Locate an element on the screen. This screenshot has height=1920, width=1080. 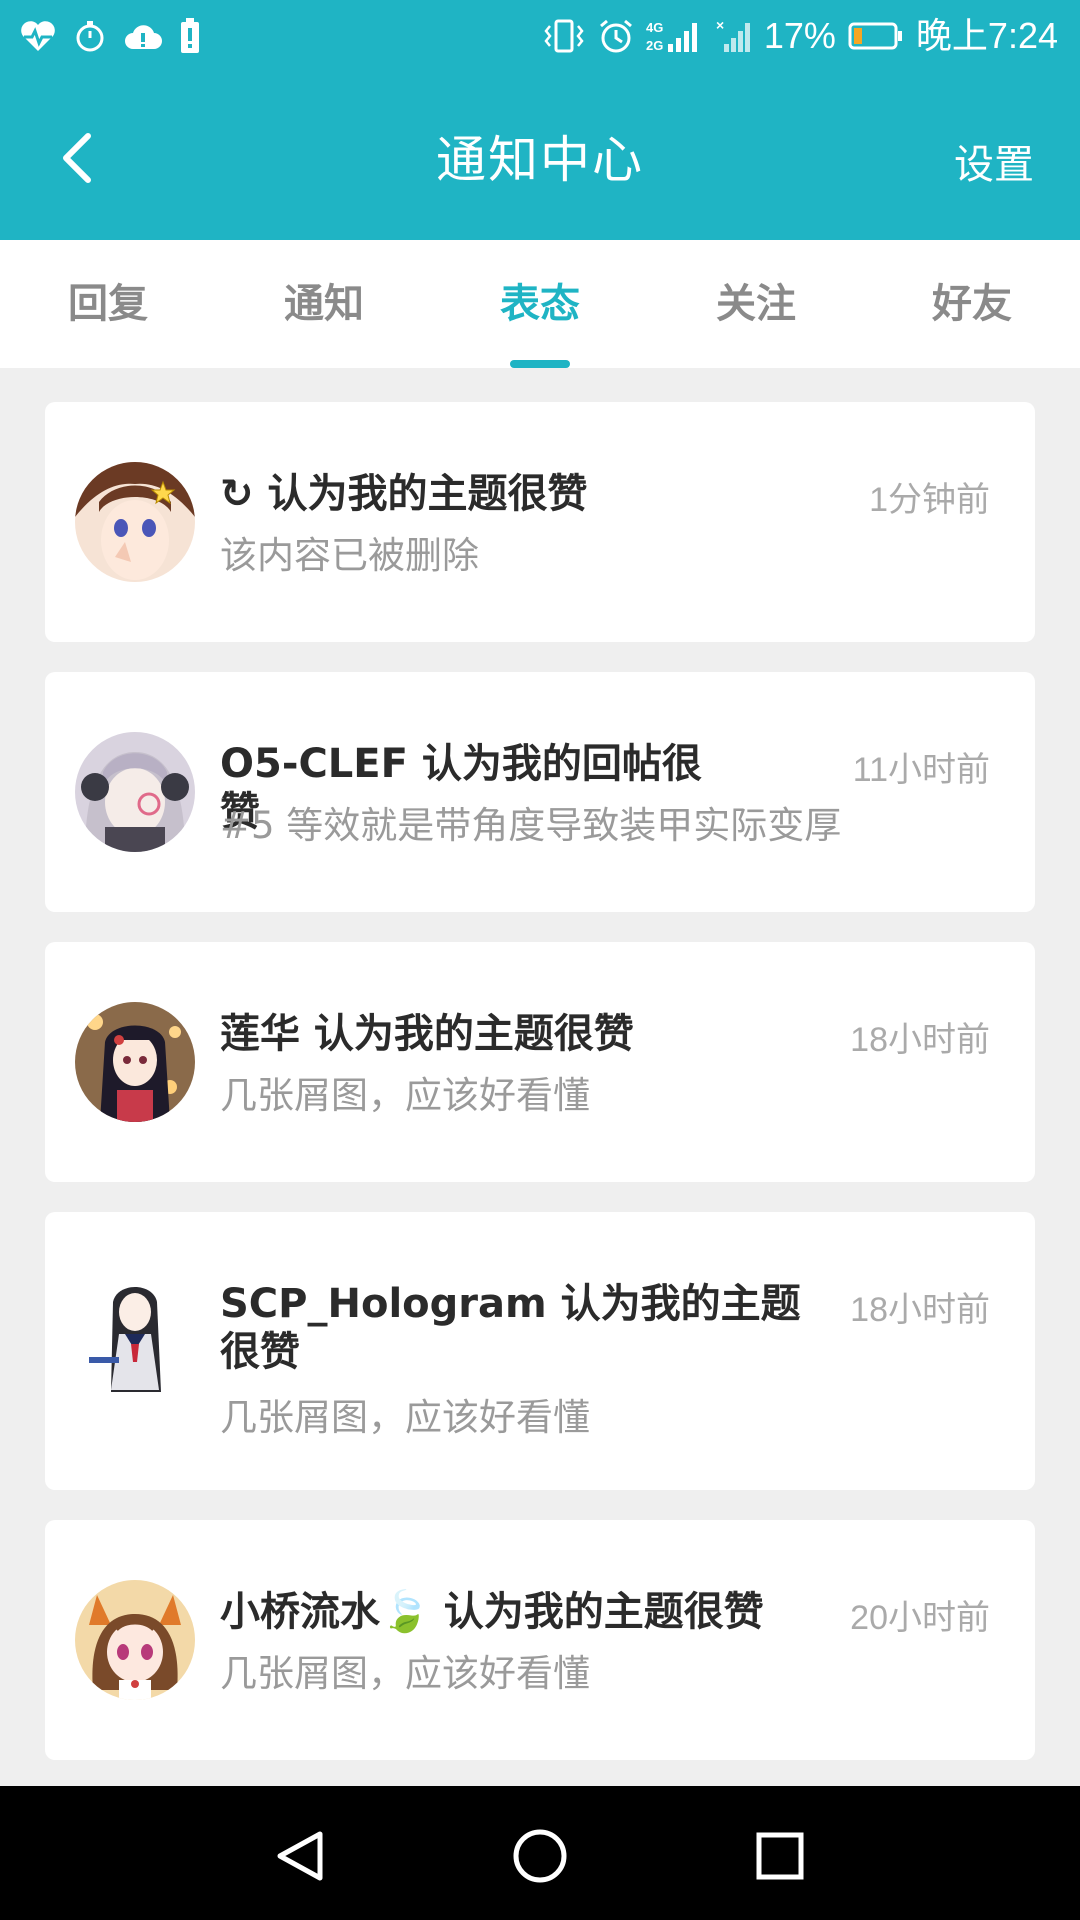
square-recents-icon is located at coordinates (780, 1856).